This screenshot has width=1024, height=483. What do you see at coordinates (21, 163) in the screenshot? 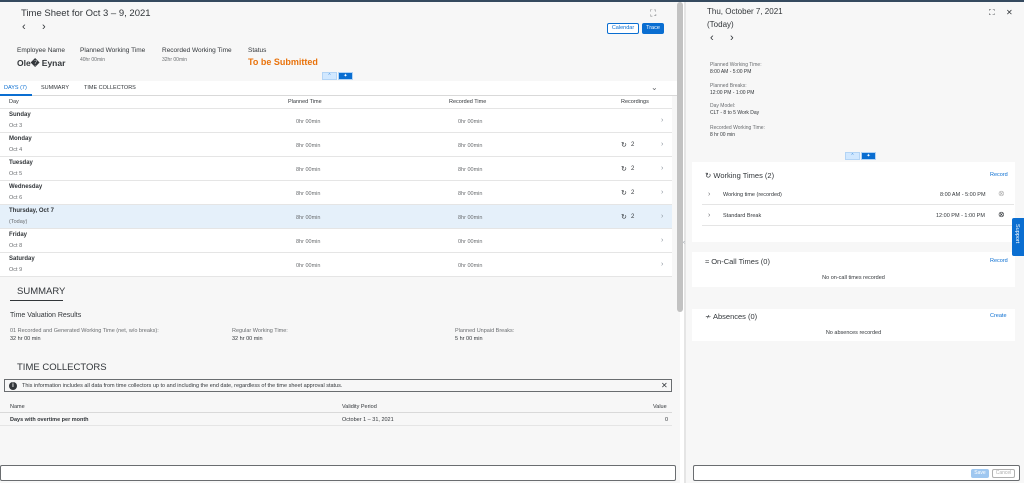
I see `day-name: Tuesday` at bounding box center [21, 163].